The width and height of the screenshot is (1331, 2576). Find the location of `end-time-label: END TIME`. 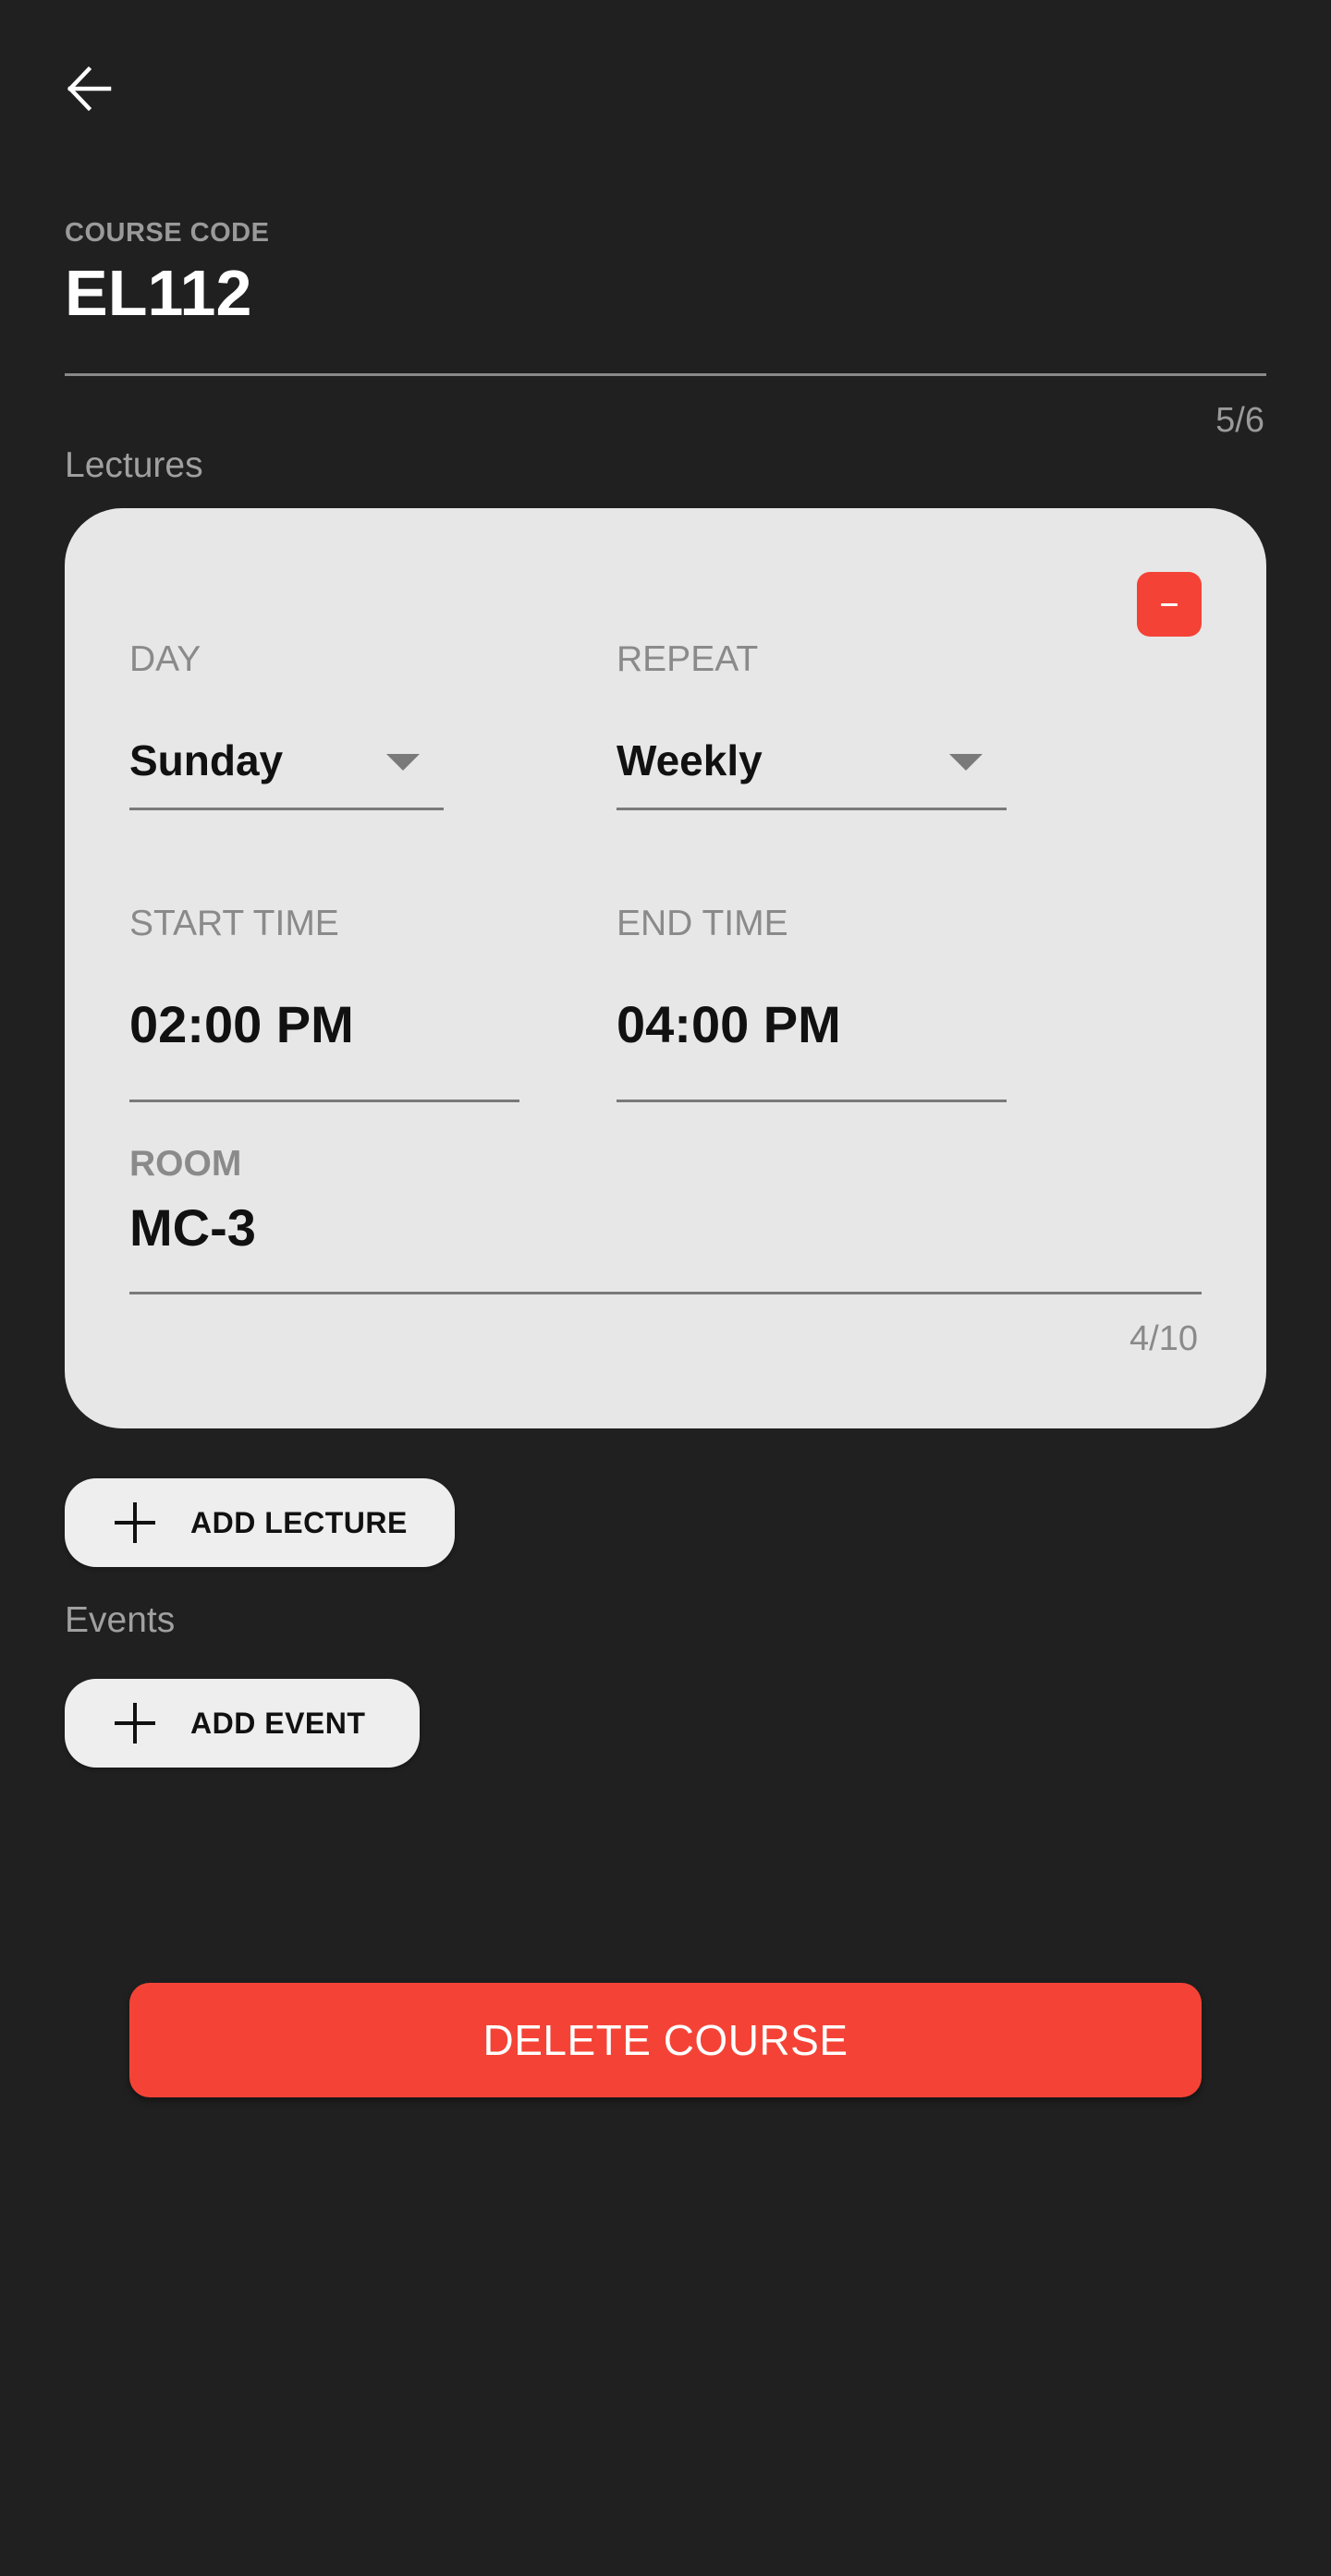

end-time-label: END TIME is located at coordinates (703, 923).